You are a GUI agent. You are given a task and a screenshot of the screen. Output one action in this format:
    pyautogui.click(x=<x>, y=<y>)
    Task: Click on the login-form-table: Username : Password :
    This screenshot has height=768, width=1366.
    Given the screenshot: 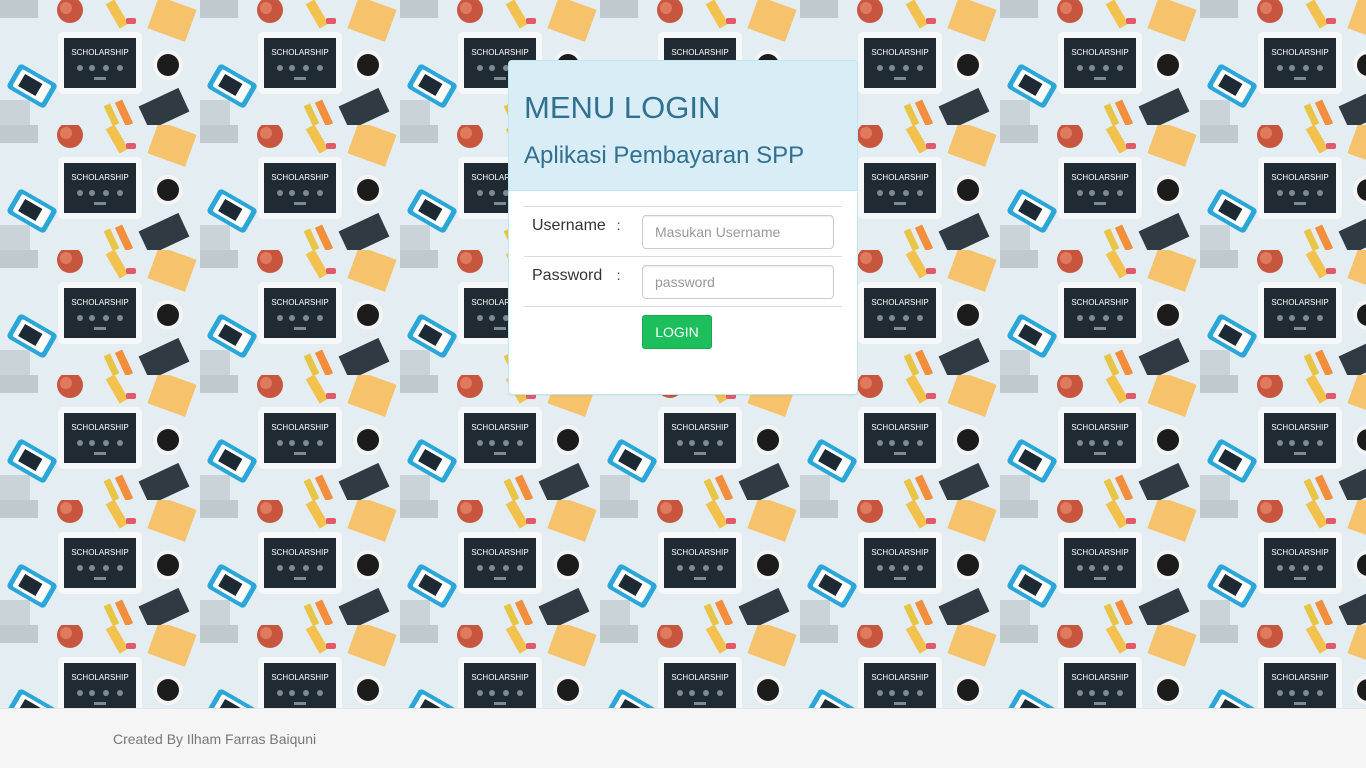 What is the action you would take?
    pyautogui.click(x=683, y=278)
    